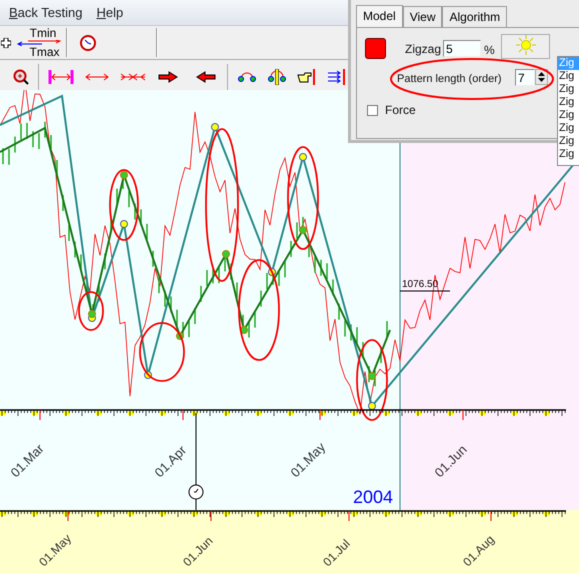 This screenshot has width=579, height=573. I want to click on up-down-arrows-icon, so click(541, 77).